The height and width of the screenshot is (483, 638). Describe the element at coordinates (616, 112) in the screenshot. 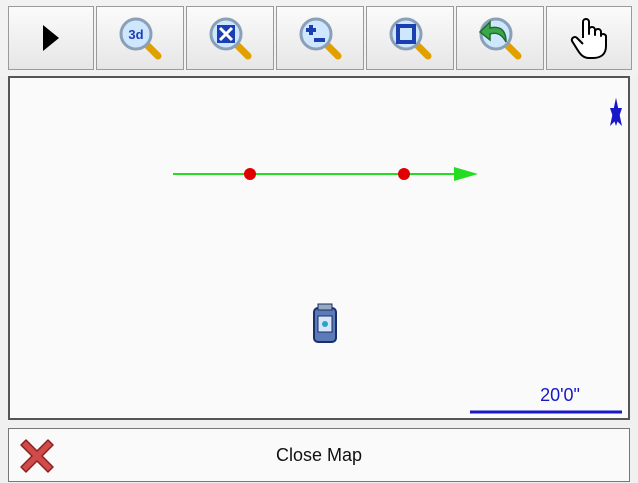

I see `north-arrow-icon` at that location.